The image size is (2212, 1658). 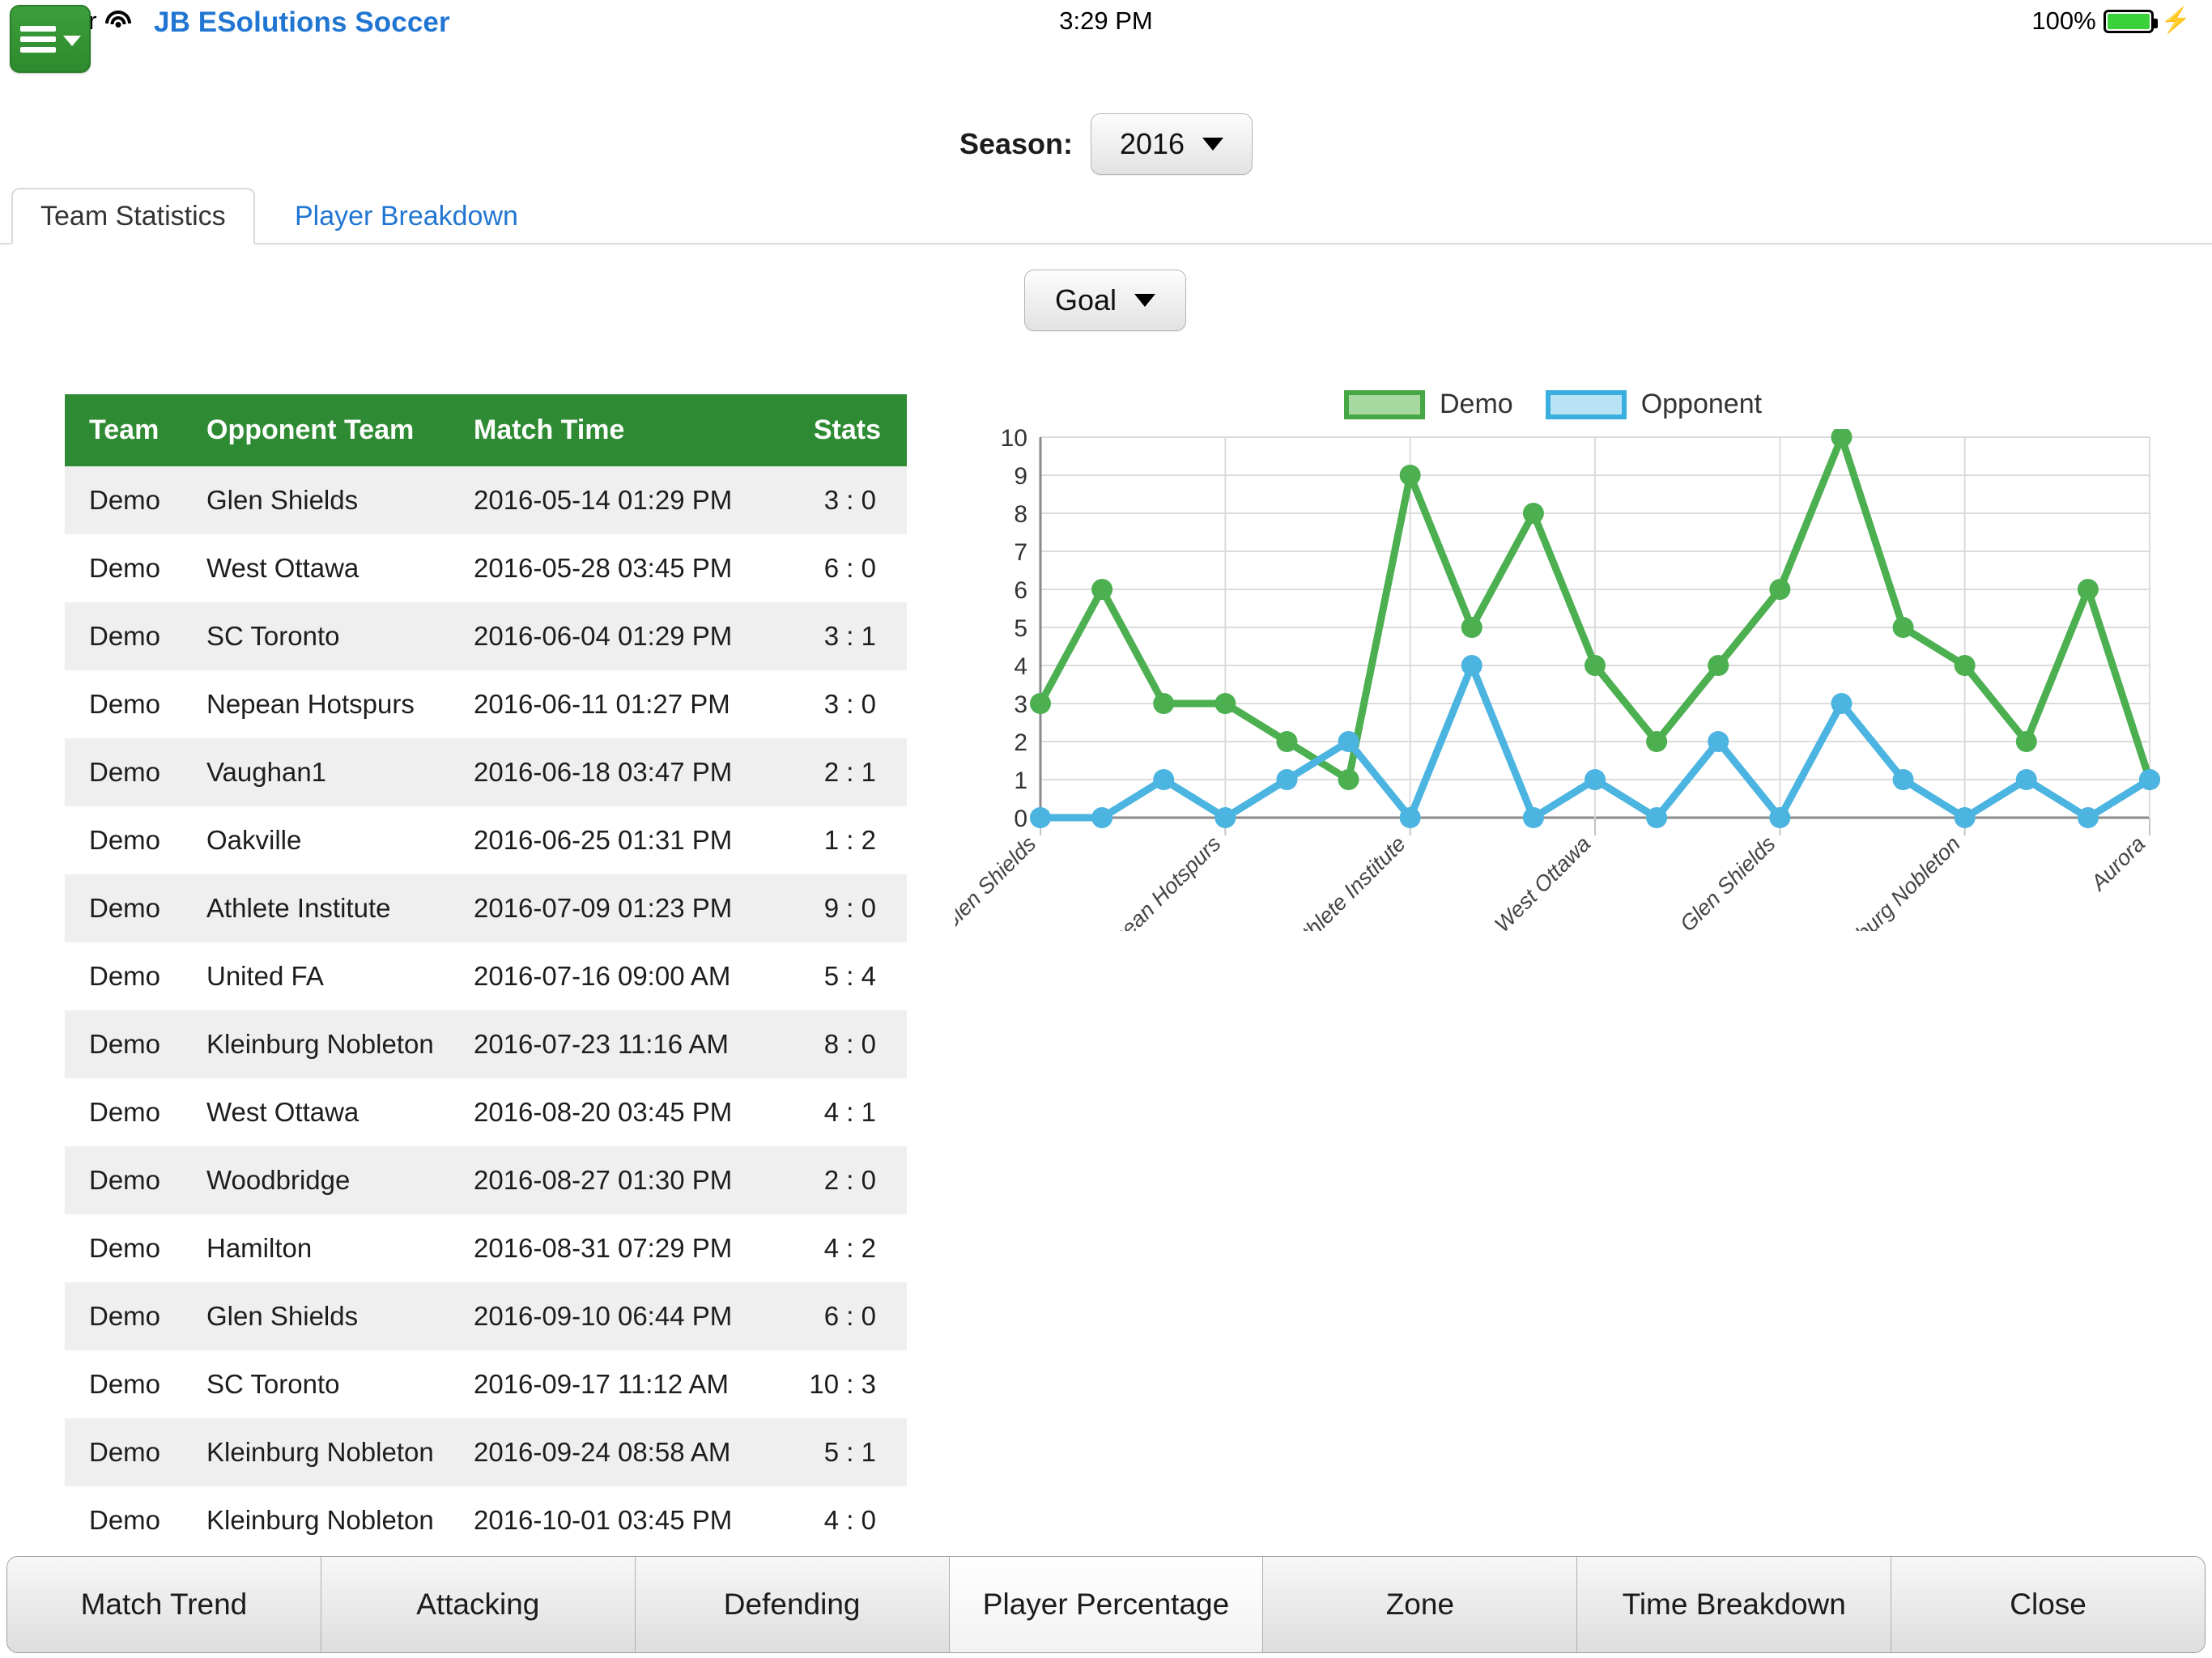 What do you see at coordinates (486, 1316) in the screenshot?
I see `table-row: Demo Glen Shields 2016-09-10 06:44 PM 6 : 0` at bounding box center [486, 1316].